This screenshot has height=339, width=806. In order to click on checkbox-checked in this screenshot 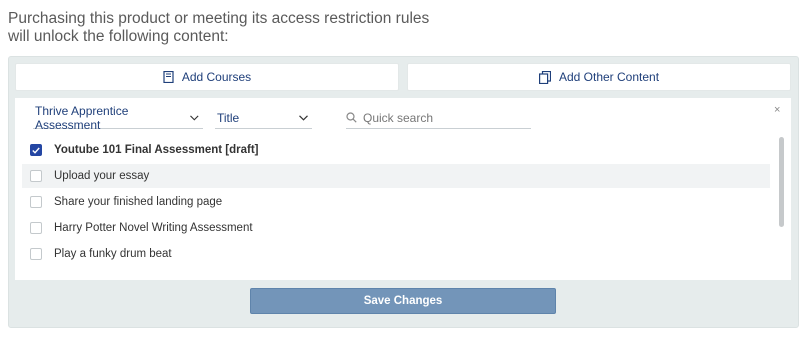, I will do `click(36, 150)`.